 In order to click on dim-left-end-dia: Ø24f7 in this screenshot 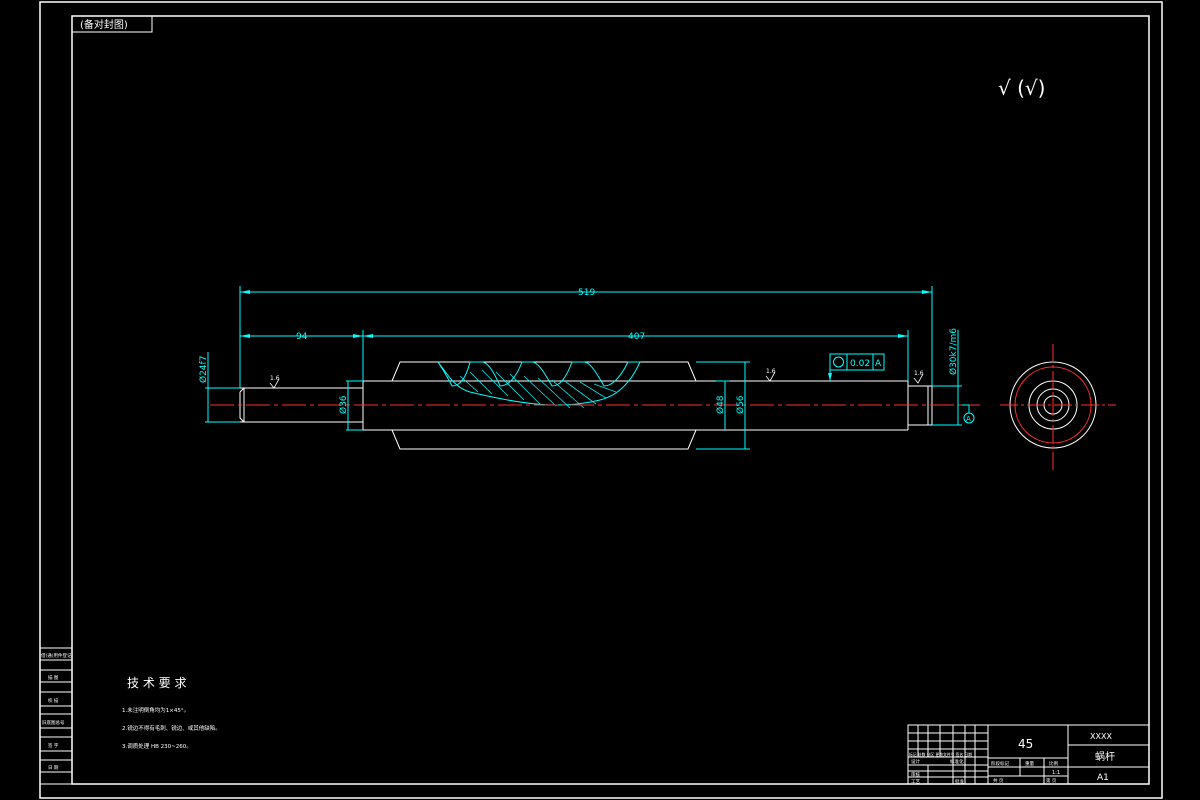, I will do `click(203, 369)`.